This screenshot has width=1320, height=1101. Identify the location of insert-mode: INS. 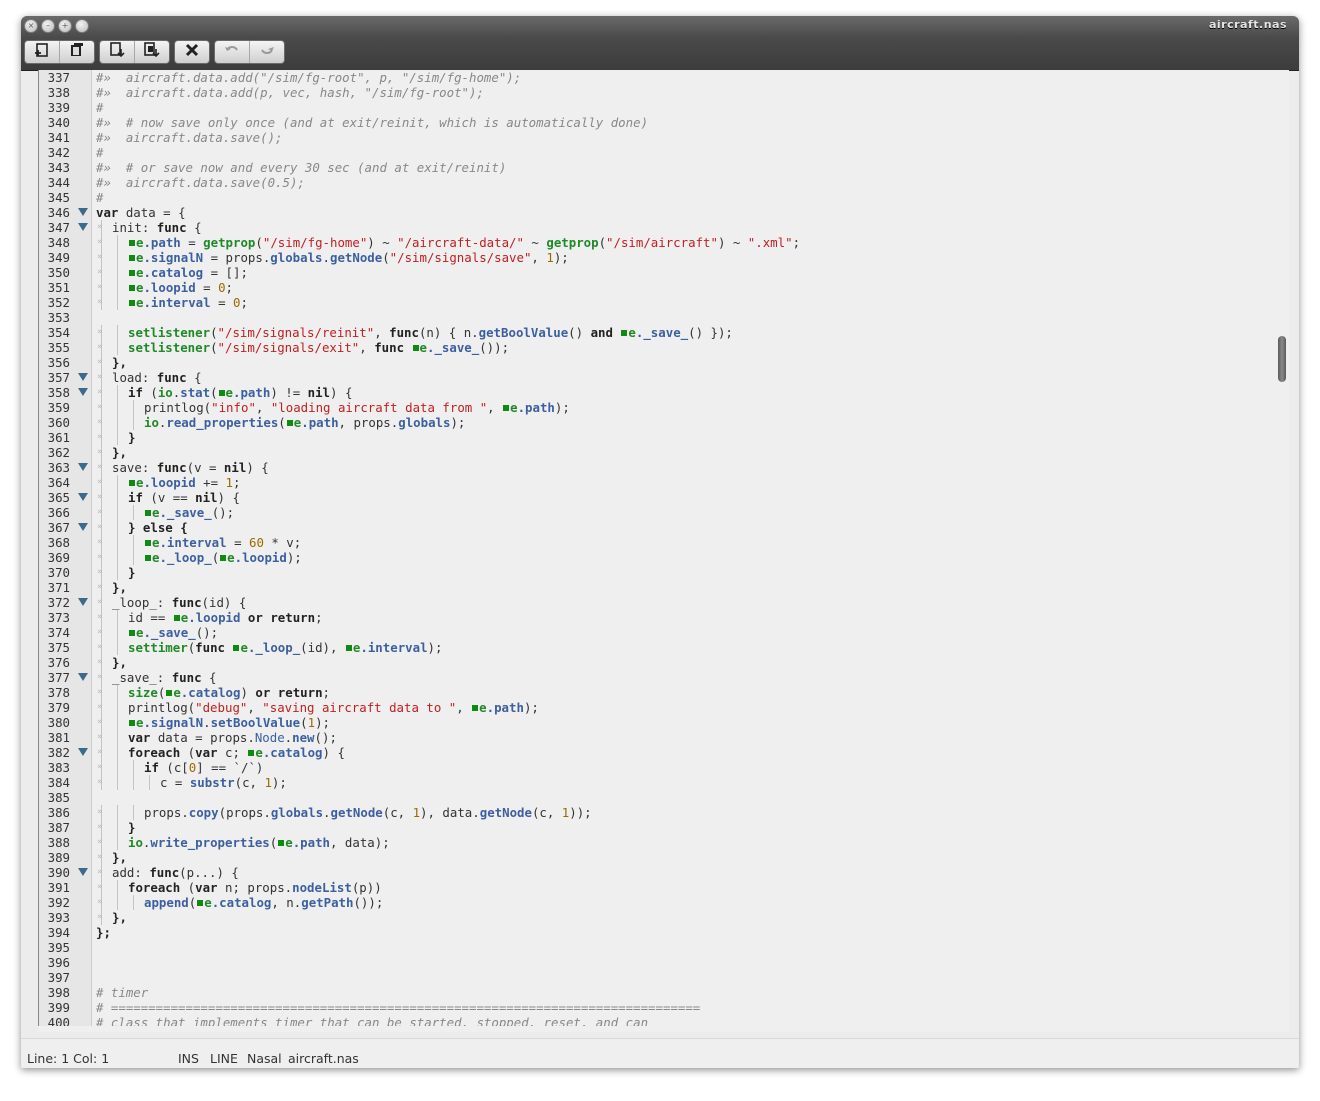
(188, 1058).